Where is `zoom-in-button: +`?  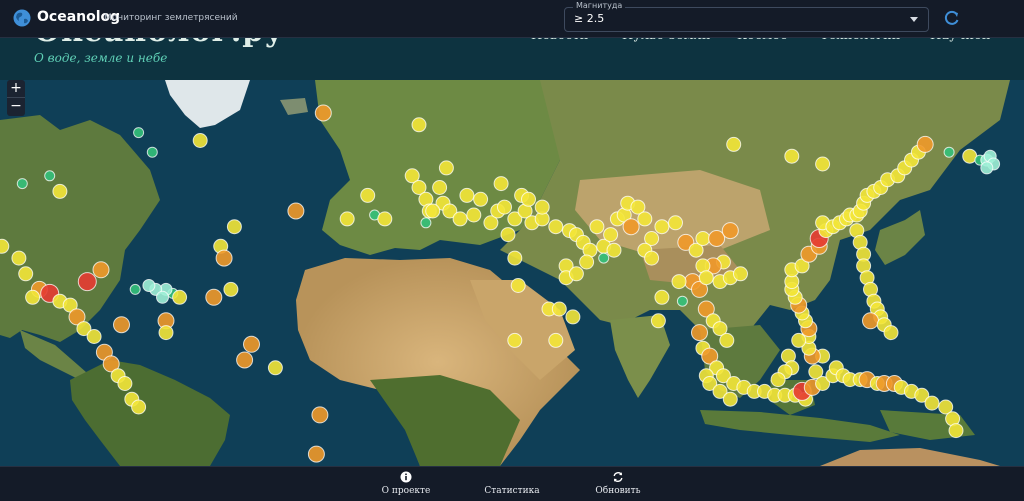 zoom-in-button: + is located at coordinates (16, 89).